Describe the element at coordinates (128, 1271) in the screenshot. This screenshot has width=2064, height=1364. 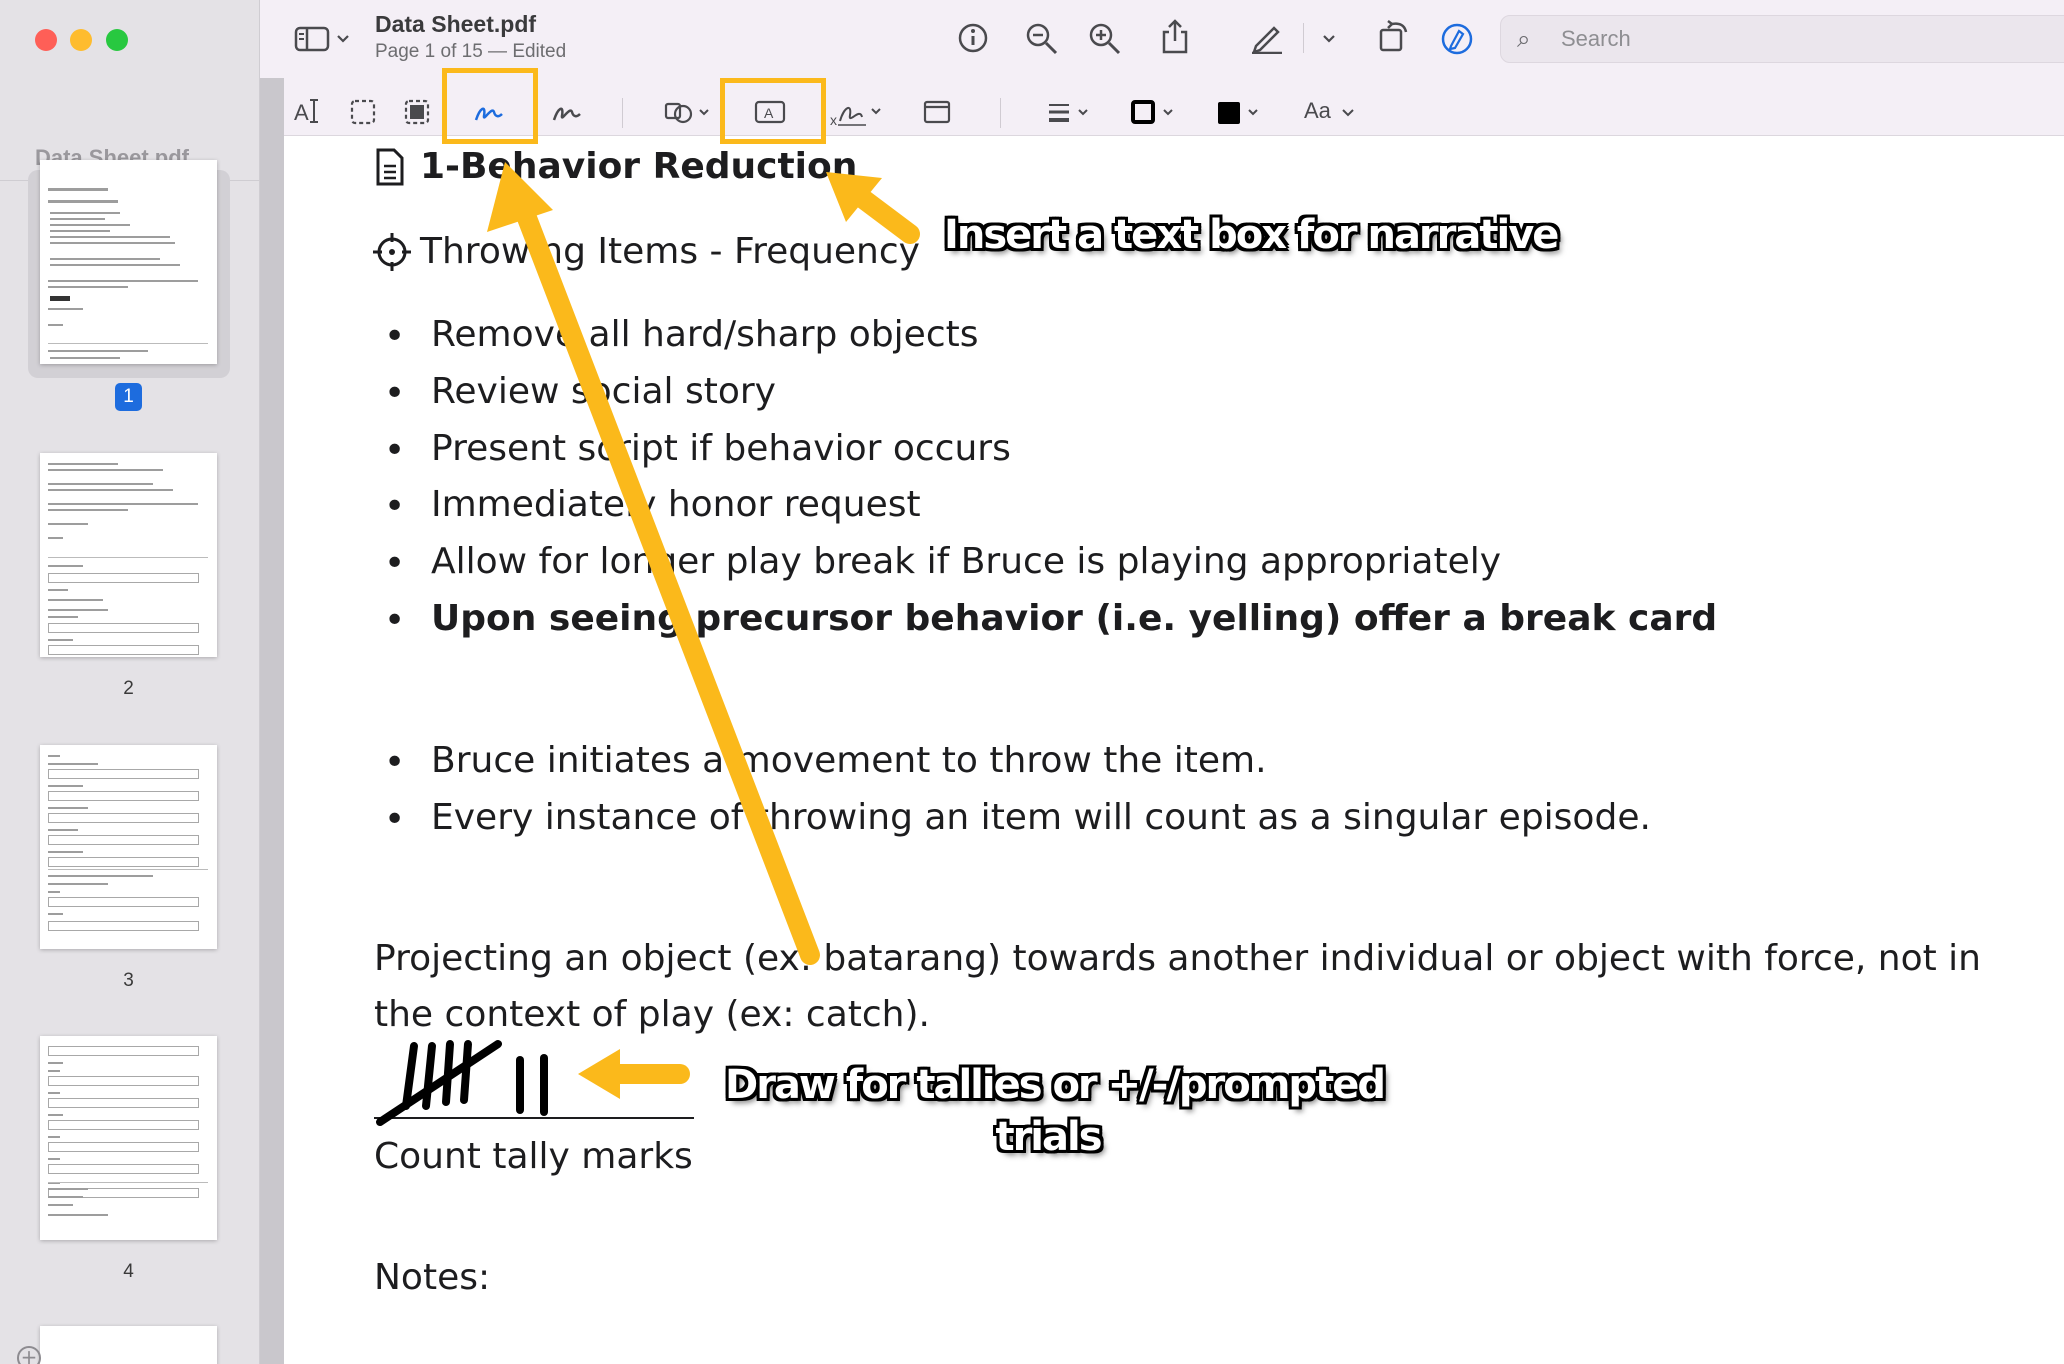
I see `page-number-4: 4` at that location.